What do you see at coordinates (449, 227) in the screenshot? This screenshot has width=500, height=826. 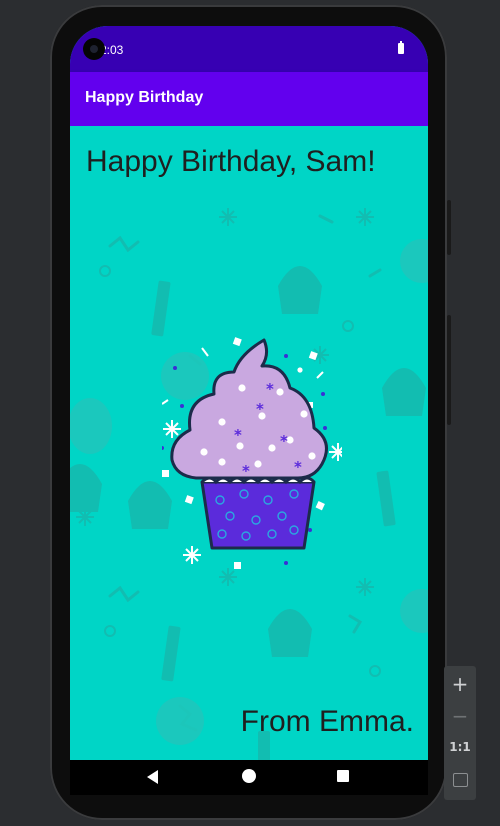 I see `power-button` at bounding box center [449, 227].